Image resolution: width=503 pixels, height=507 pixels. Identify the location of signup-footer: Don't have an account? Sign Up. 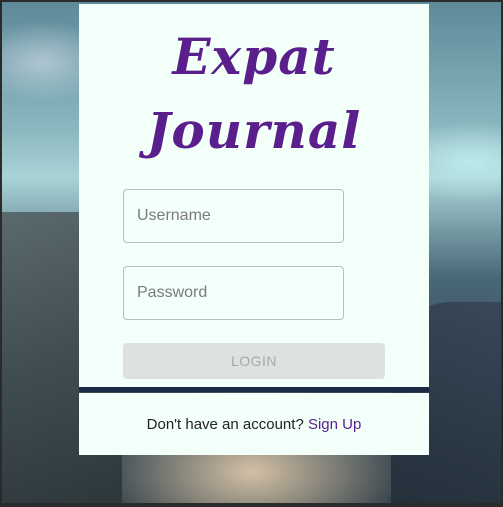
(254, 424).